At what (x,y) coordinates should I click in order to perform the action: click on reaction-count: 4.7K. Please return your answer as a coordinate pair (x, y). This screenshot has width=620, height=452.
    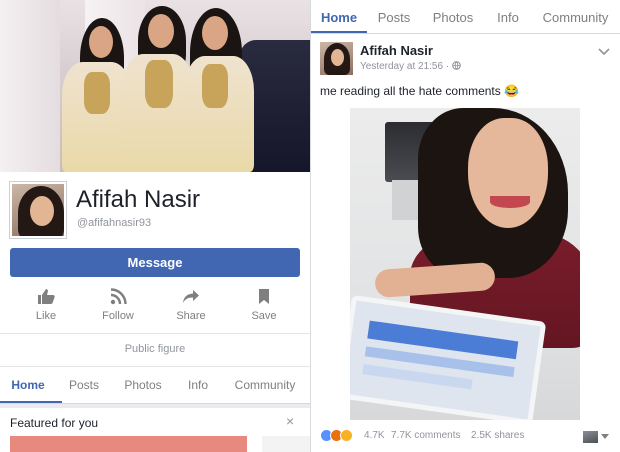
    Looking at the image, I should click on (374, 435).